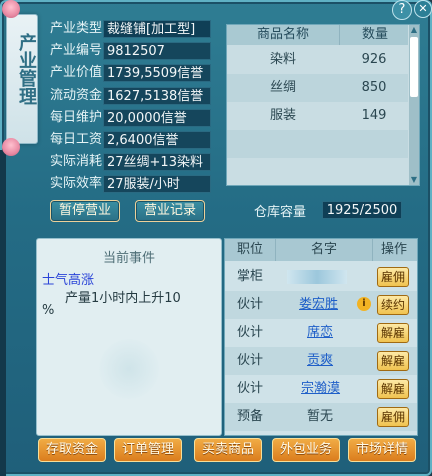 This screenshot has width=432, height=476. What do you see at coordinates (318, 305) in the screenshot?
I see `staff-name-link: 娄宏胜` at bounding box center [318, 305].